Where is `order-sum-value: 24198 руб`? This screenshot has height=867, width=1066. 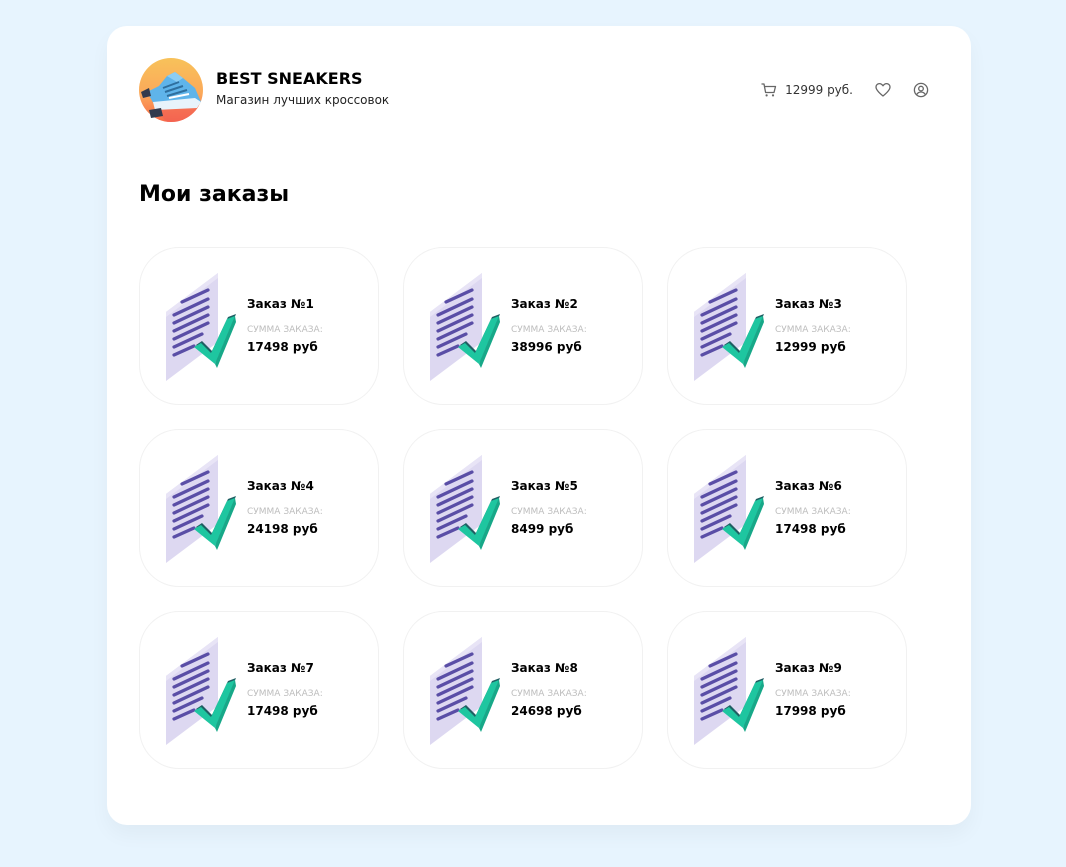
order-sum-value: 24198 руб is located at coordinates (282, 529).